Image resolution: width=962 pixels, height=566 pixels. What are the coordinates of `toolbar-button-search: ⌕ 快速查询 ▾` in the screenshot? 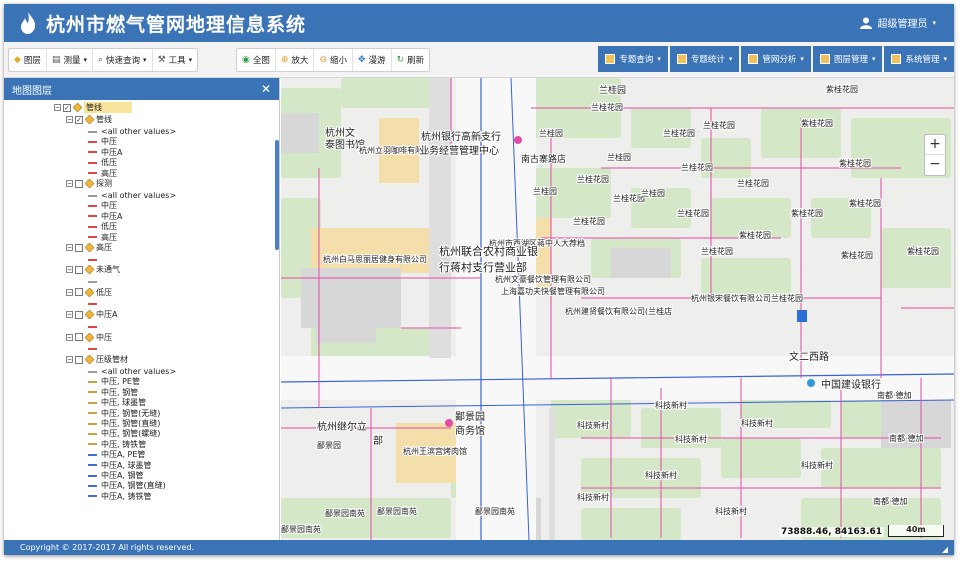 It's located at (123, 60).